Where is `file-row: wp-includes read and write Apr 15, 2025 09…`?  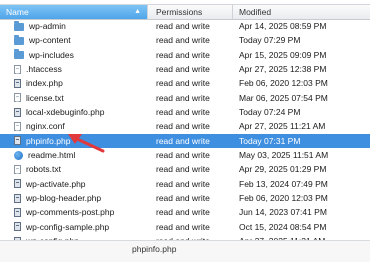 file-row: wp-includes read and write Apr 15, 2025 09… is located at coordinates (185, 55).